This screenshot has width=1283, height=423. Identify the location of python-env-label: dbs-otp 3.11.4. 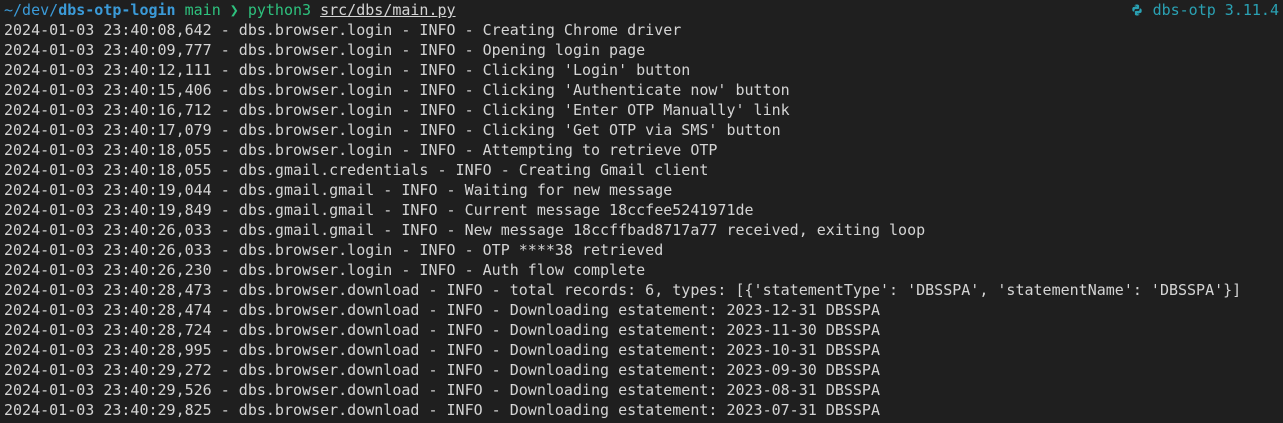
(1215, 10).